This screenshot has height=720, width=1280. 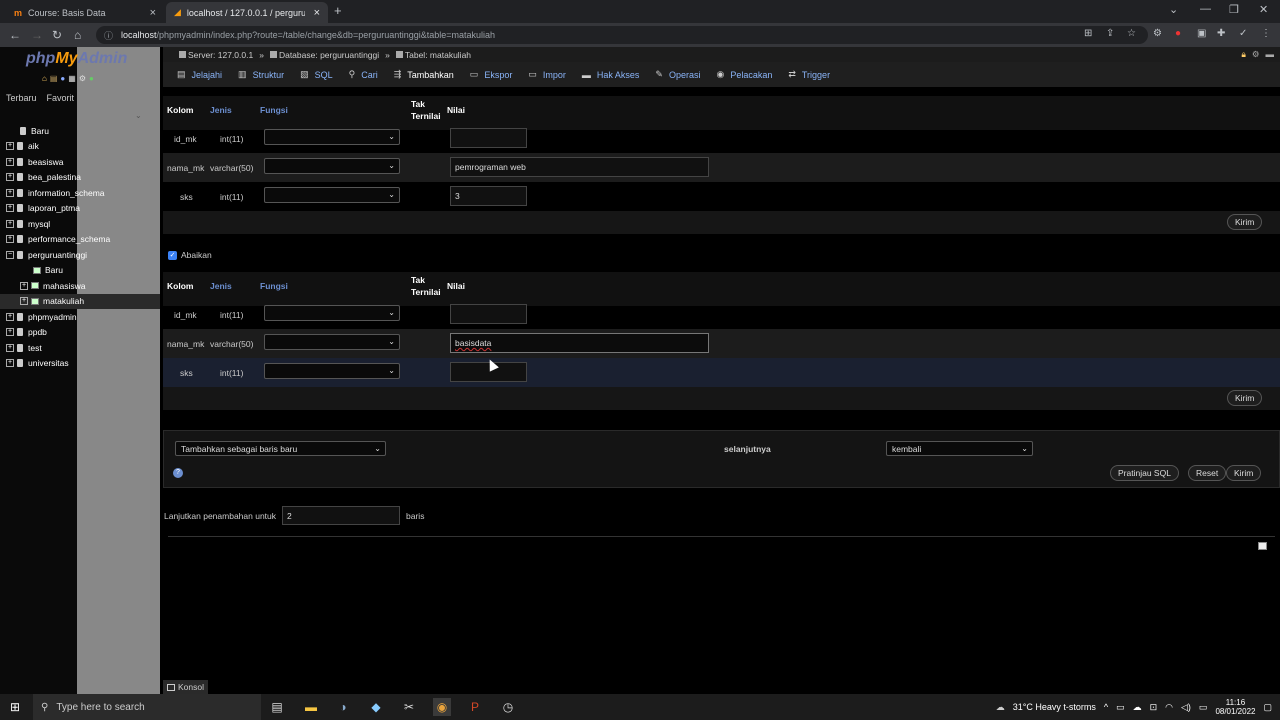 I want to click on after-insert-select: kembali ⌄, so click(x=959, y=448).